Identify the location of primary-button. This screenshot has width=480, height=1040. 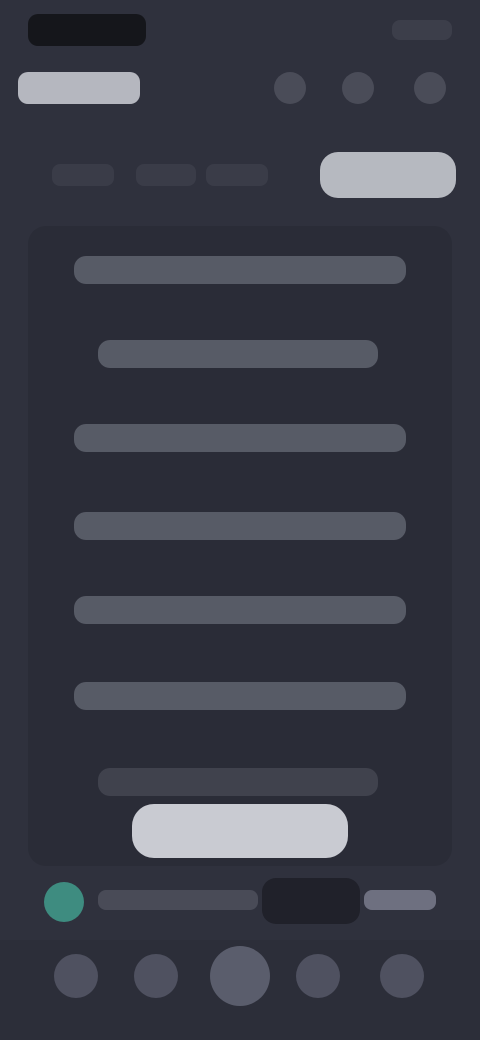
(240, 831).